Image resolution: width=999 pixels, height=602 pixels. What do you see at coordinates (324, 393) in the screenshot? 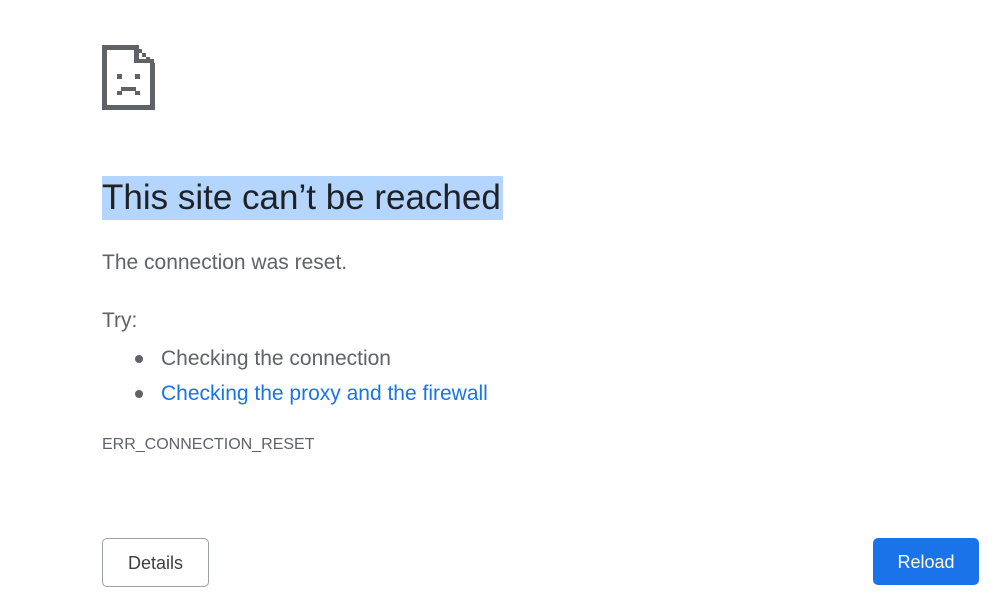
I see `proxy-firewall-link: Checking the proxy and the firewall` at bounding box center [324, 393].